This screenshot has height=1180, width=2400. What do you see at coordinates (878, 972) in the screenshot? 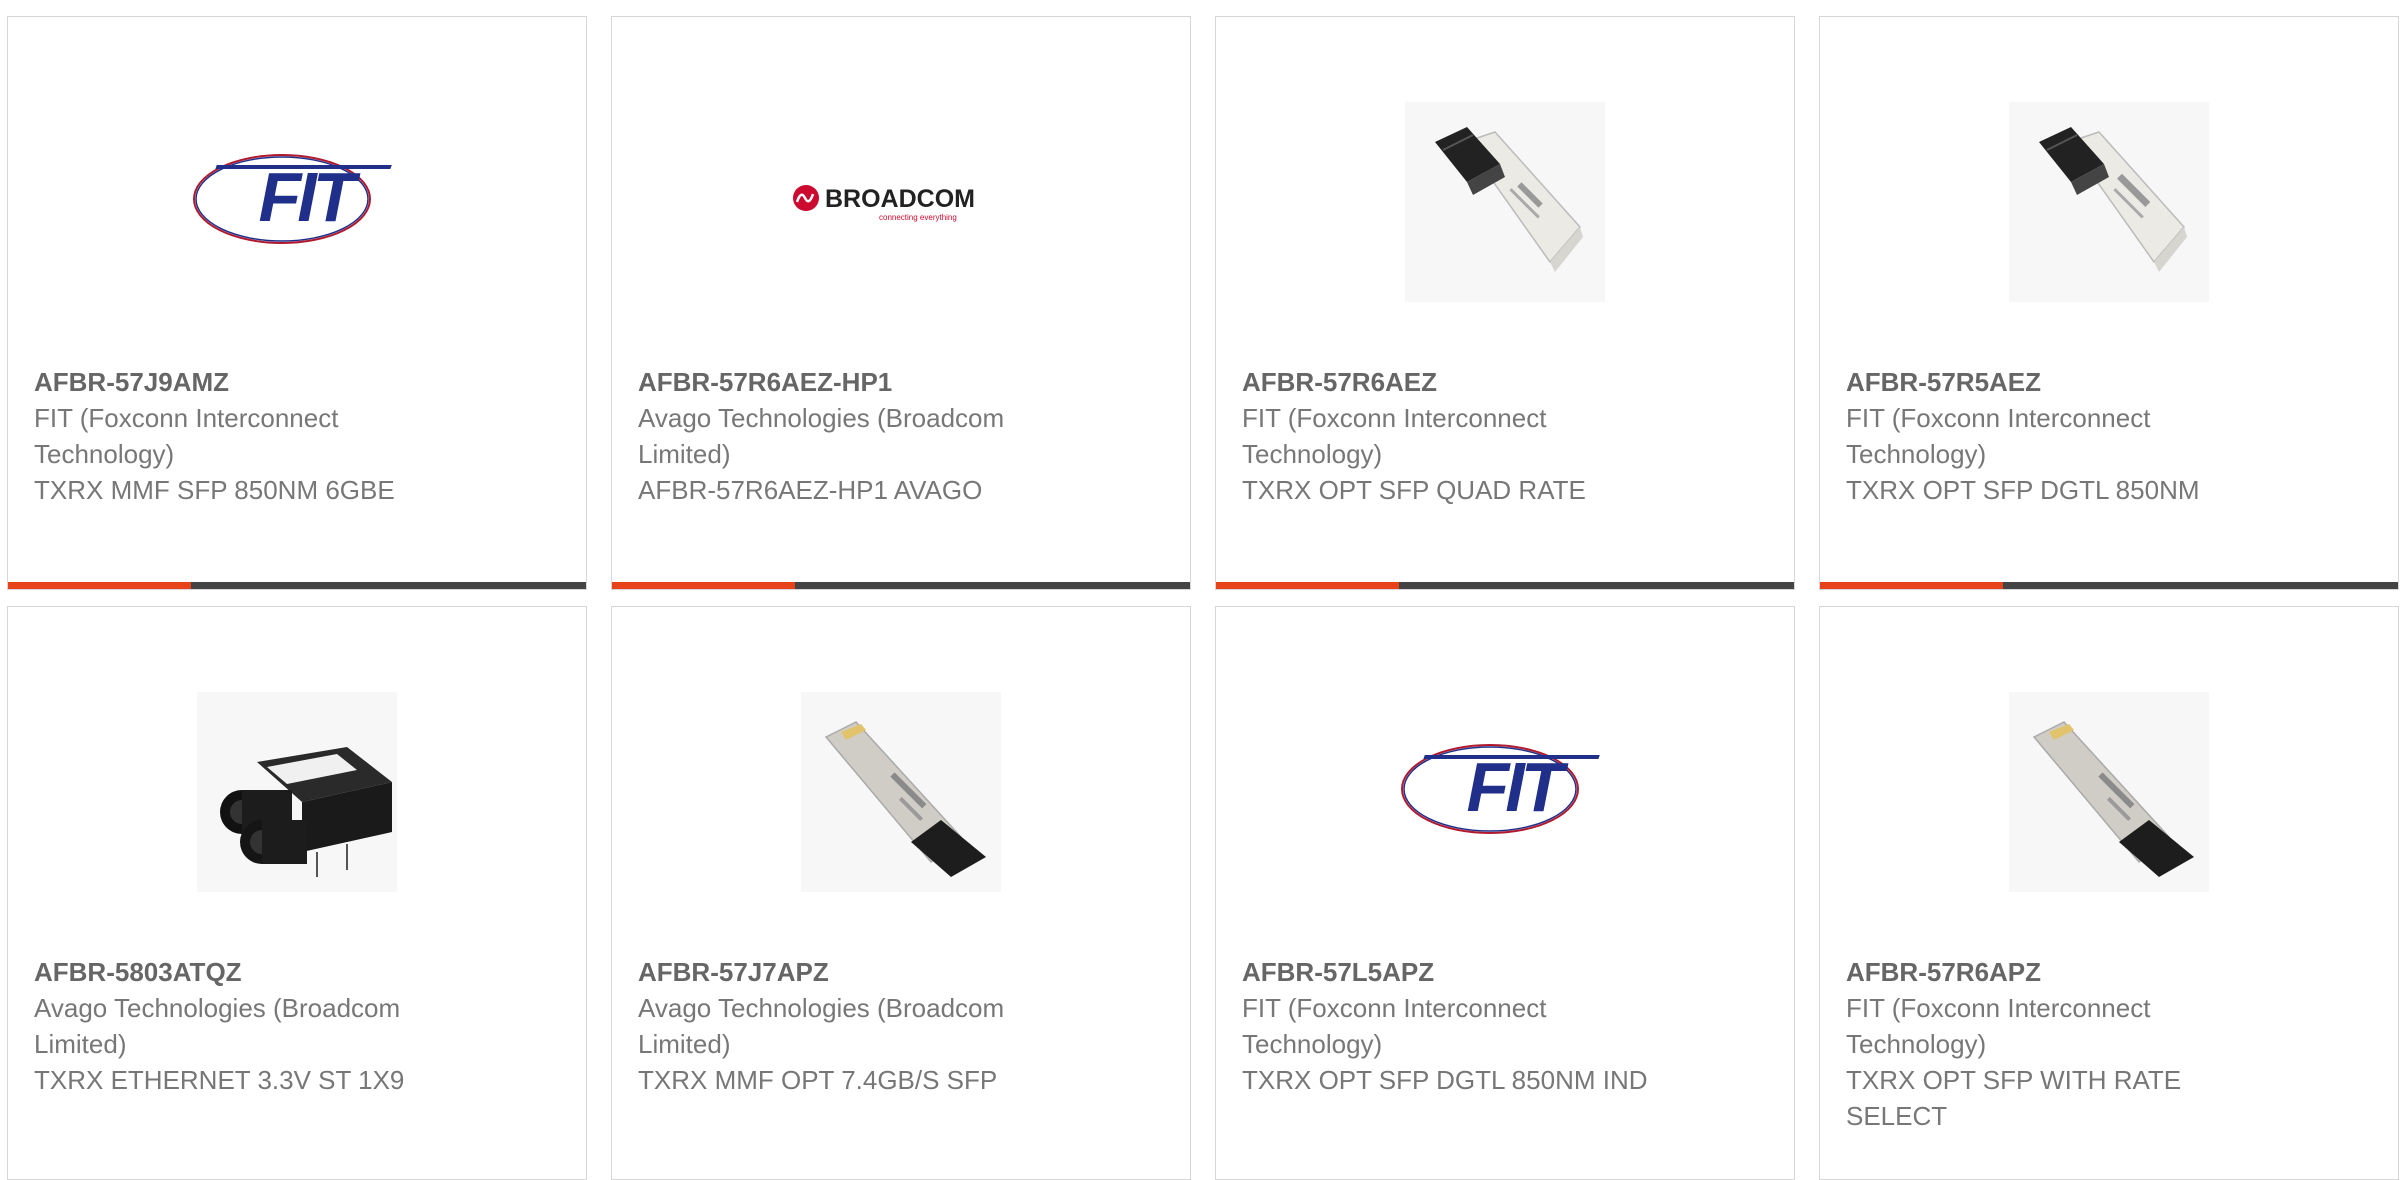
I see `part-number: AFBR-57J7APZ` at bounding box center [878, 972].